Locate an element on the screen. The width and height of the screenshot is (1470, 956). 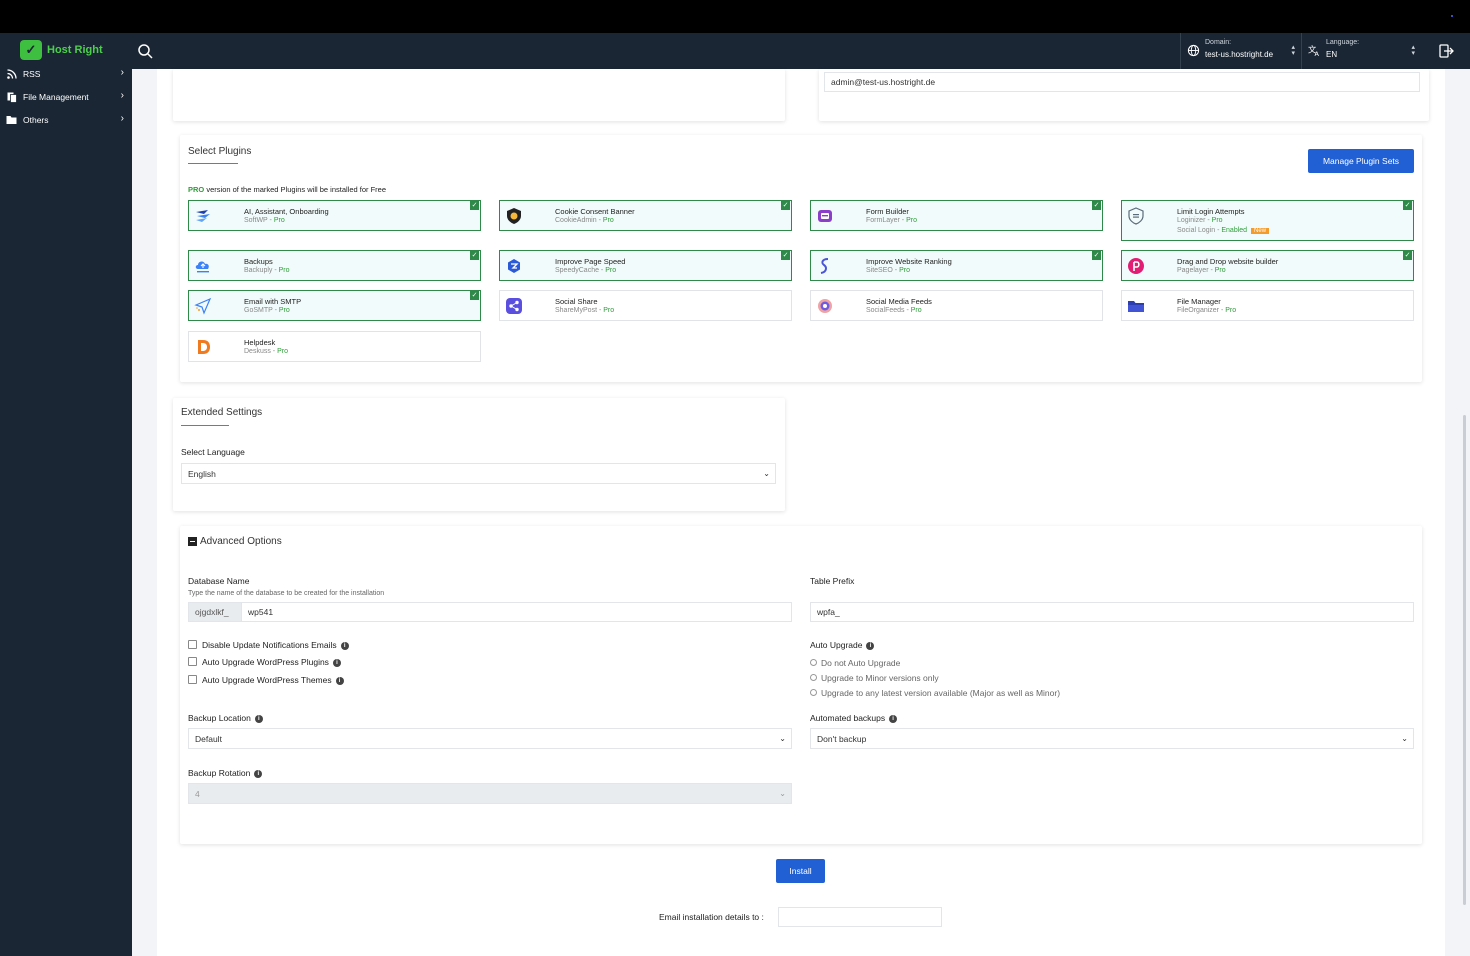
plugin-card: Helpdesk Deskuss - Pro is located at coordinates (334, 346).